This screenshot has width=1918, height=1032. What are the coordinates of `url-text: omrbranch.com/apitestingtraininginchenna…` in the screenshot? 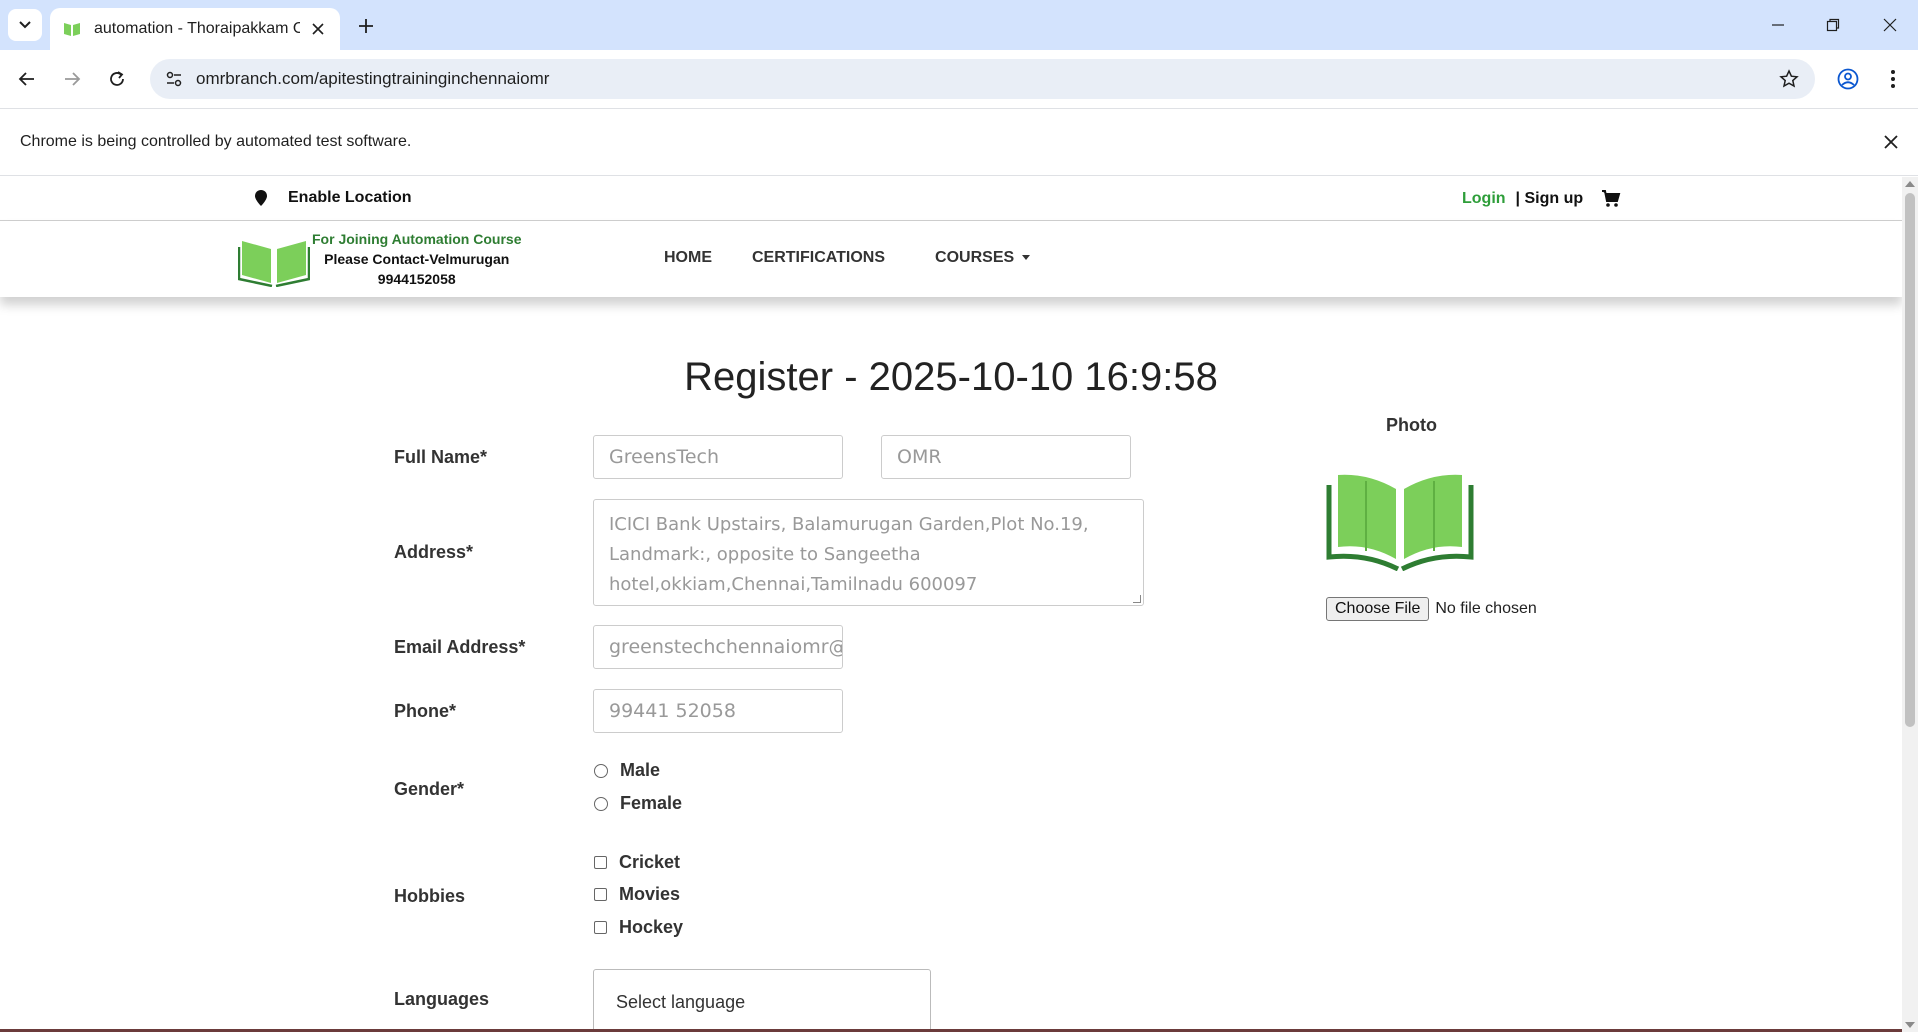 It's located at (982, 79).